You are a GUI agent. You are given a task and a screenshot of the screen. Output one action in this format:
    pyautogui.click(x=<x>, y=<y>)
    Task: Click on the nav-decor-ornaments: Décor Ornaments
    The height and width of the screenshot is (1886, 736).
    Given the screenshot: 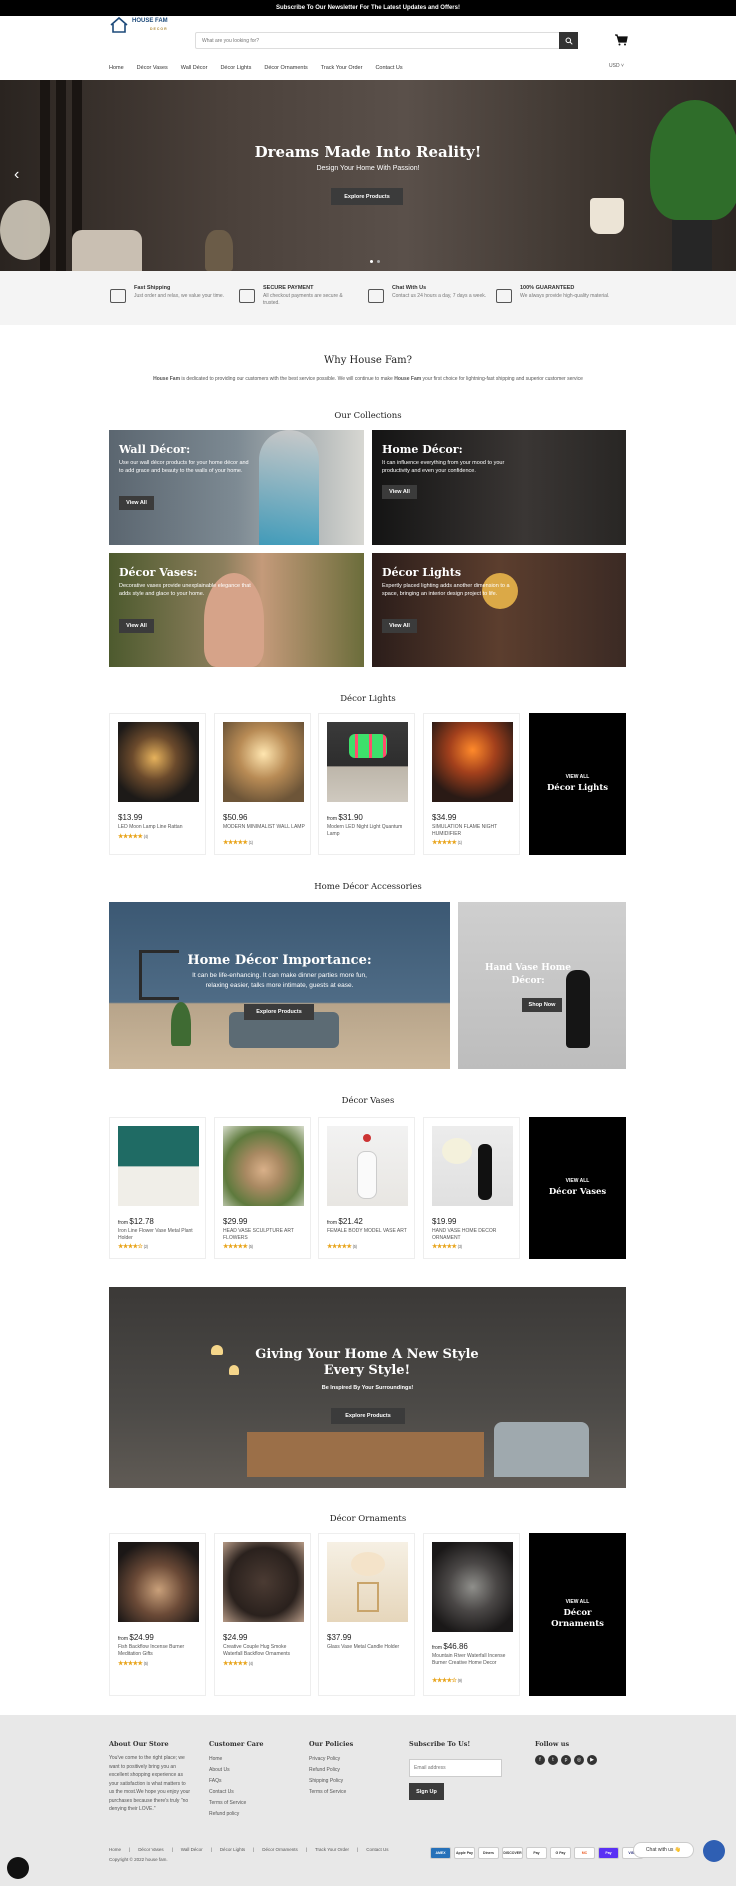 What is the action you would take?
    pyautogui.click(x=285, y=68)
    